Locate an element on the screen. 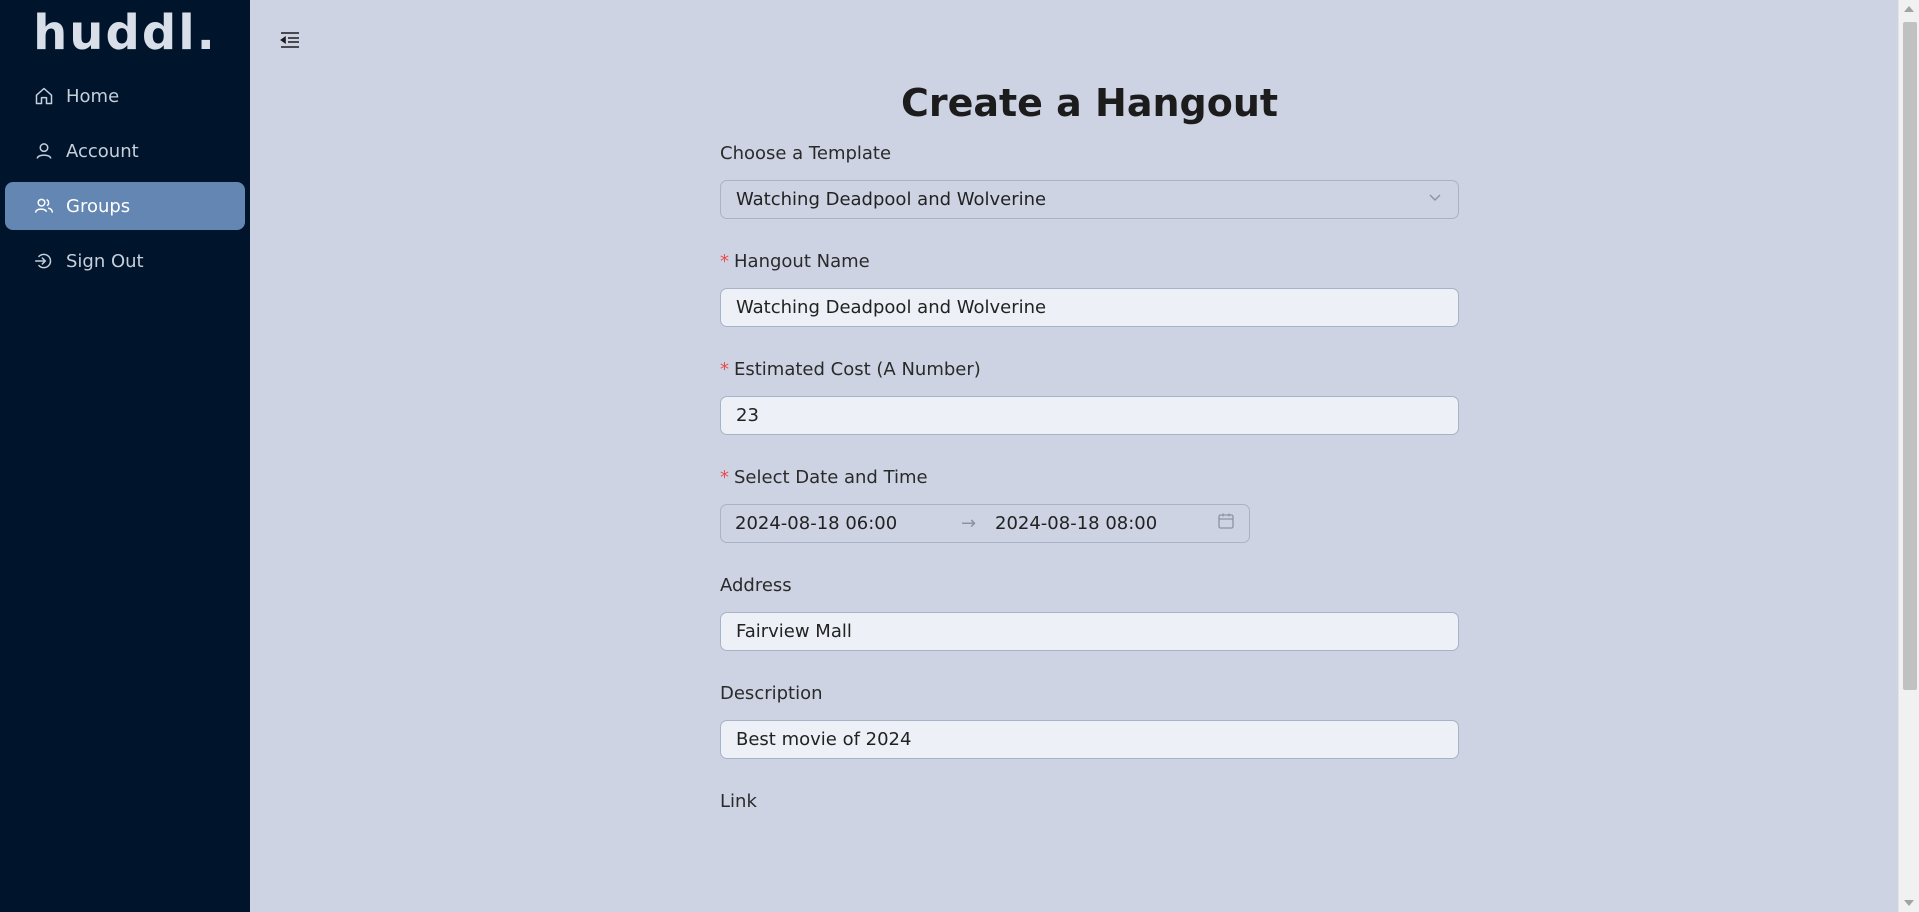 This screenshot has width=1919, height=912. address-label-text: Address is located at coordinates (756, 585).